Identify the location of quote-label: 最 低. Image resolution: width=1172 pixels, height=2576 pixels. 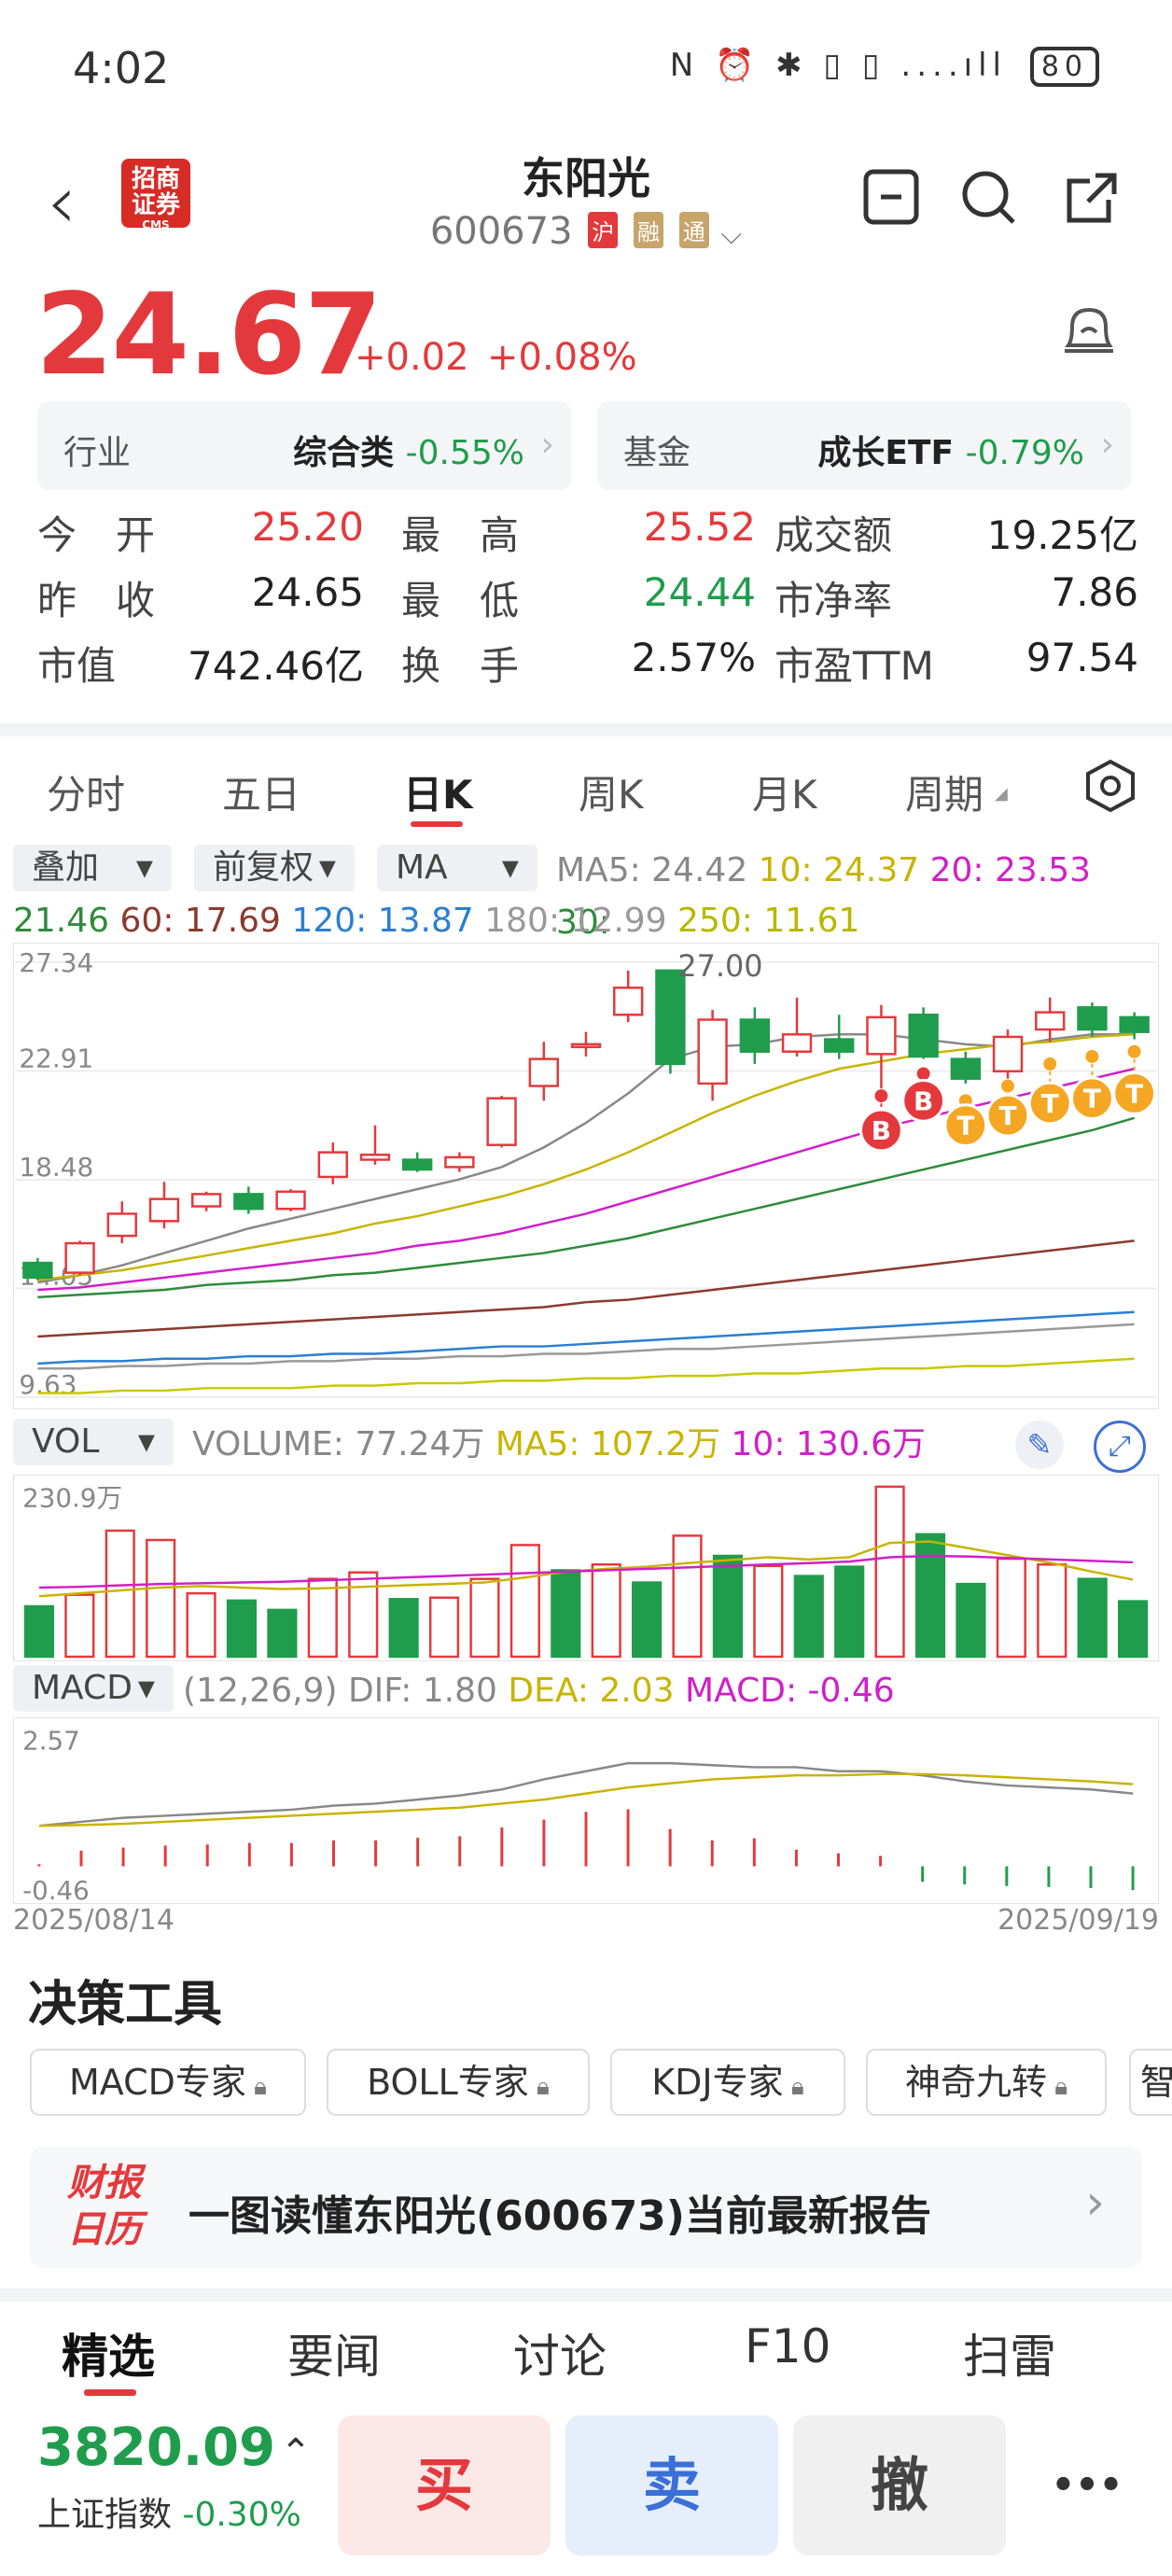
(460, 600).